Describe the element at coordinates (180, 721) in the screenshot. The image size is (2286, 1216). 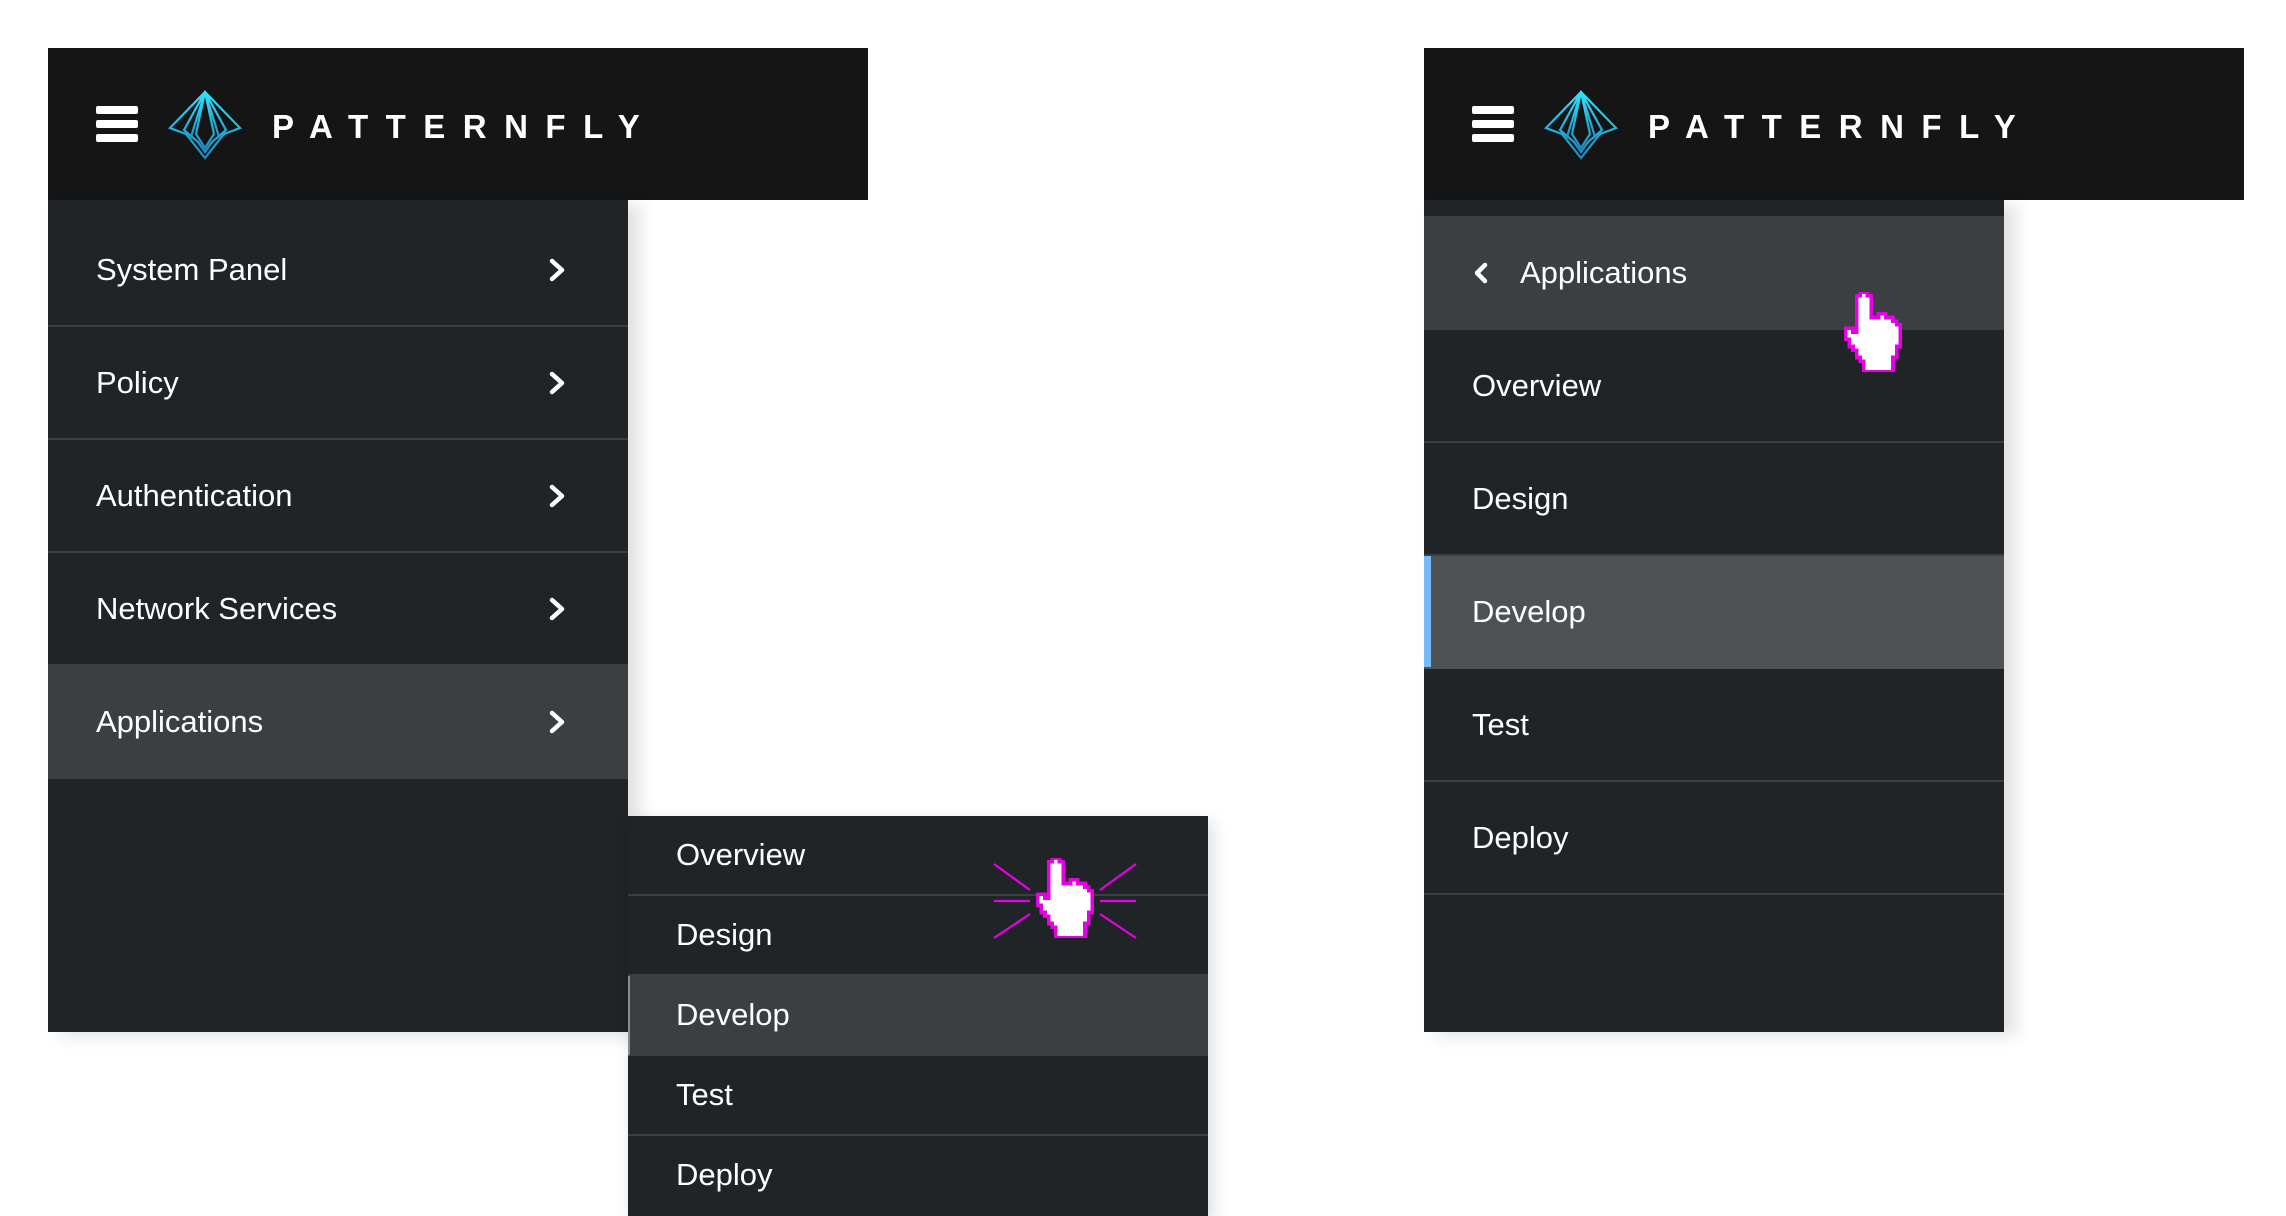
I see `nav-item-label: Applications` at that location.